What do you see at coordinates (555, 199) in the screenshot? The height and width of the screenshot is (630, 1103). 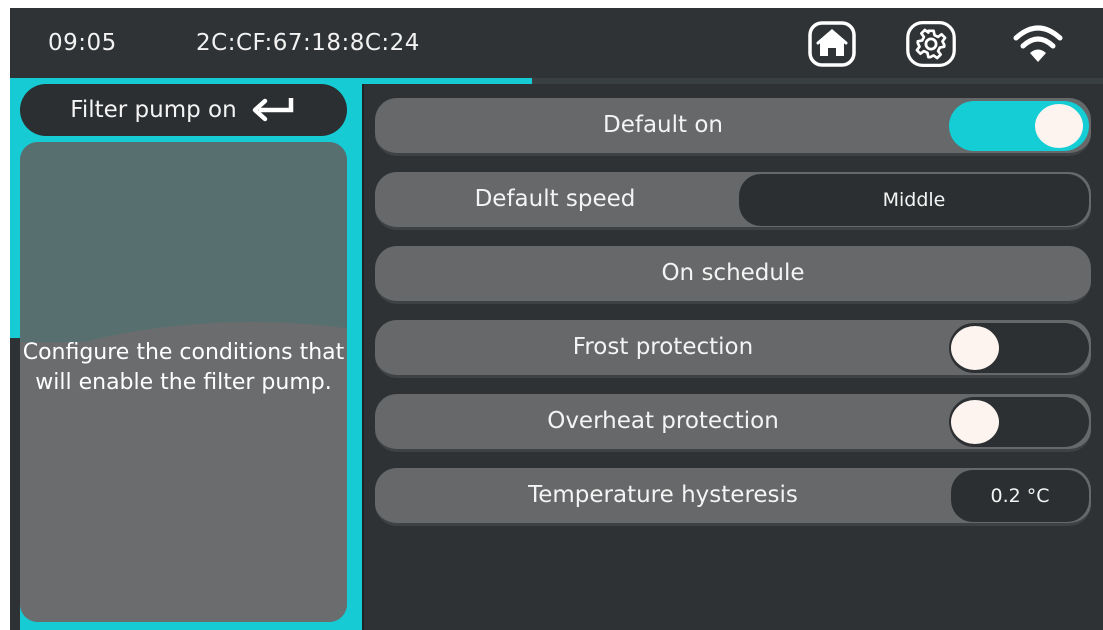 I see `row-label: Default speed` at bounding box center [555, 199].